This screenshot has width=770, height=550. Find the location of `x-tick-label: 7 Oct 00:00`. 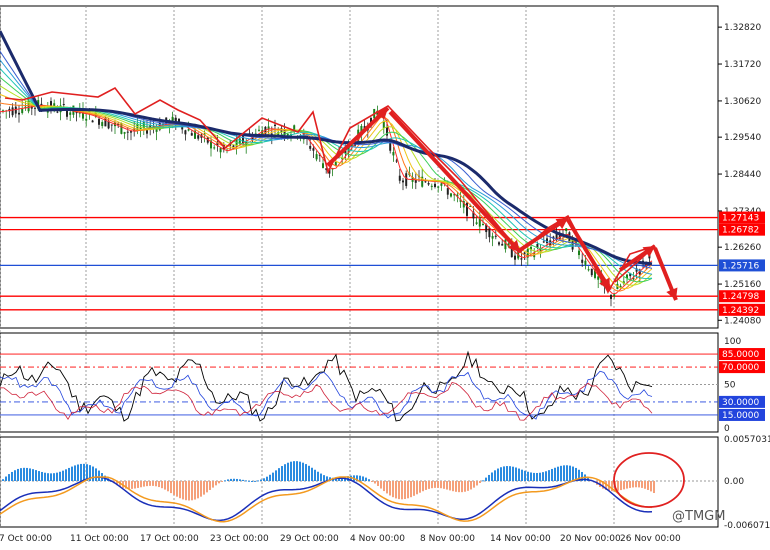

x-tick-label: 7 Oct 00:00 is located at coordinates (26, 539).